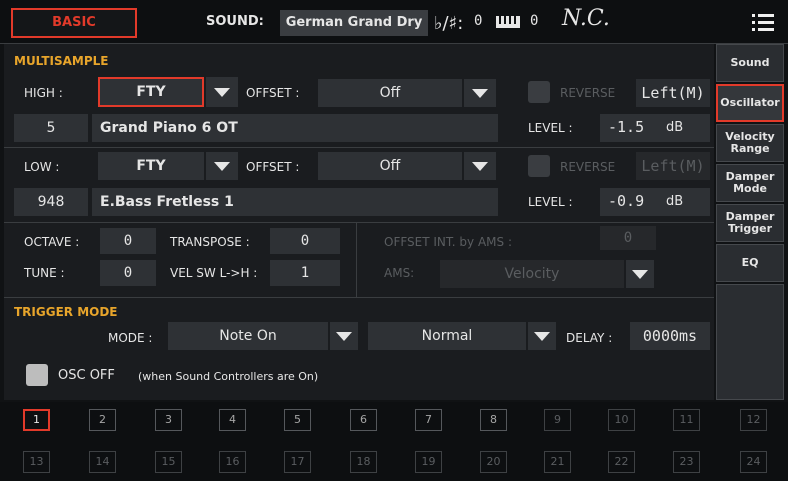 Image resolution: width=788 pixels, height=481 pixels. I want to click on sound-name-field: German Grand Dry, so click(354, 23).